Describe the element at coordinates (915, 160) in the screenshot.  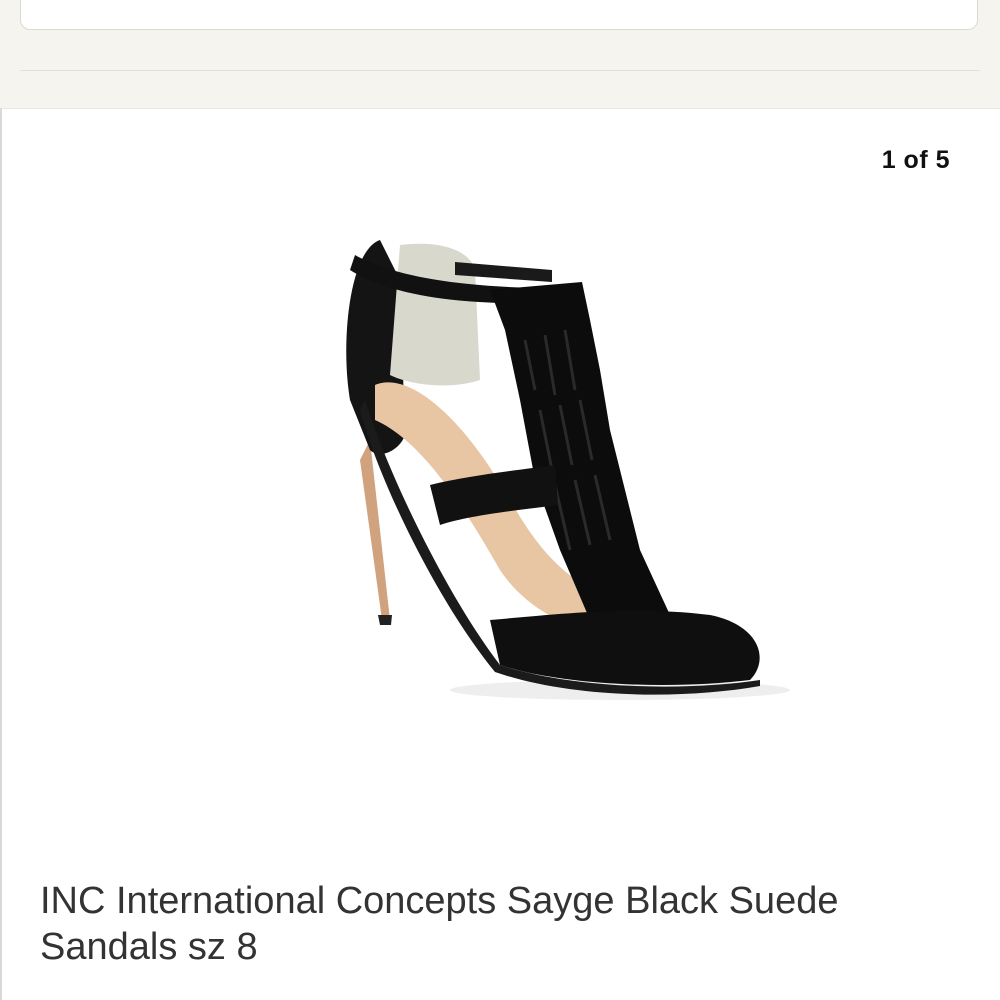
I see `image-counter: 1 of 5` at that location.